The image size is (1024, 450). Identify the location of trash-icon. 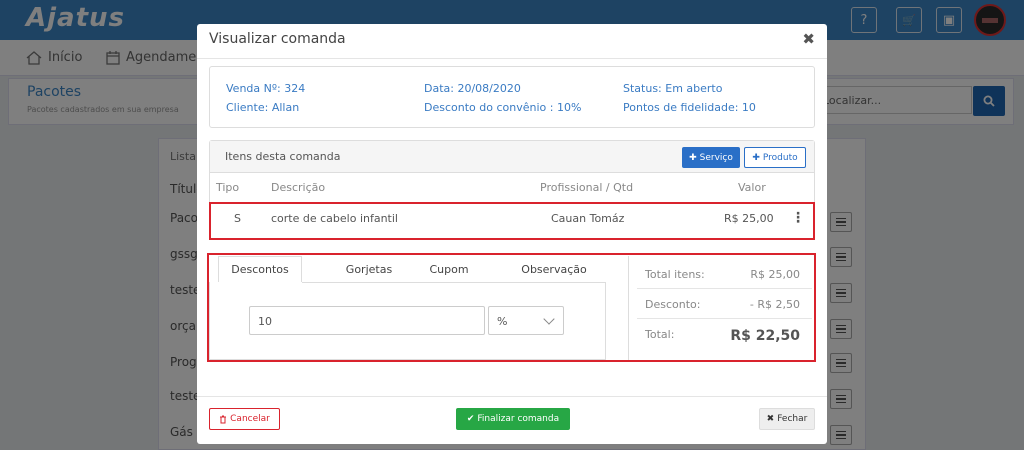
(223, 419).